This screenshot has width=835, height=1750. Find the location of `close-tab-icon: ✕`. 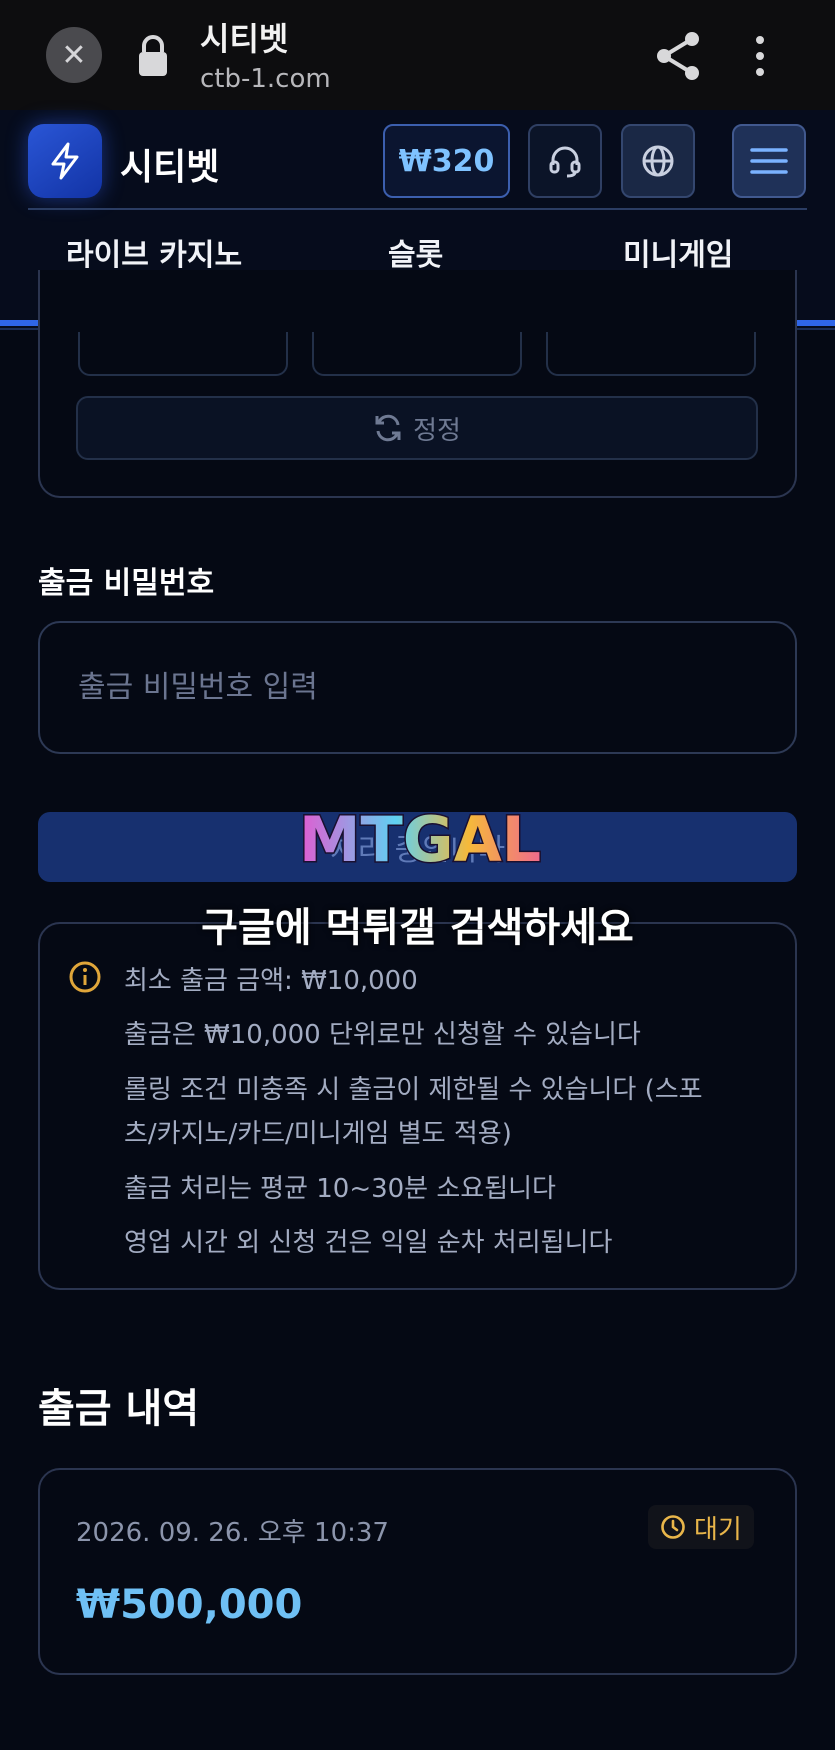

close-tab-icon: ✕ is located at coordinates (74, 55).